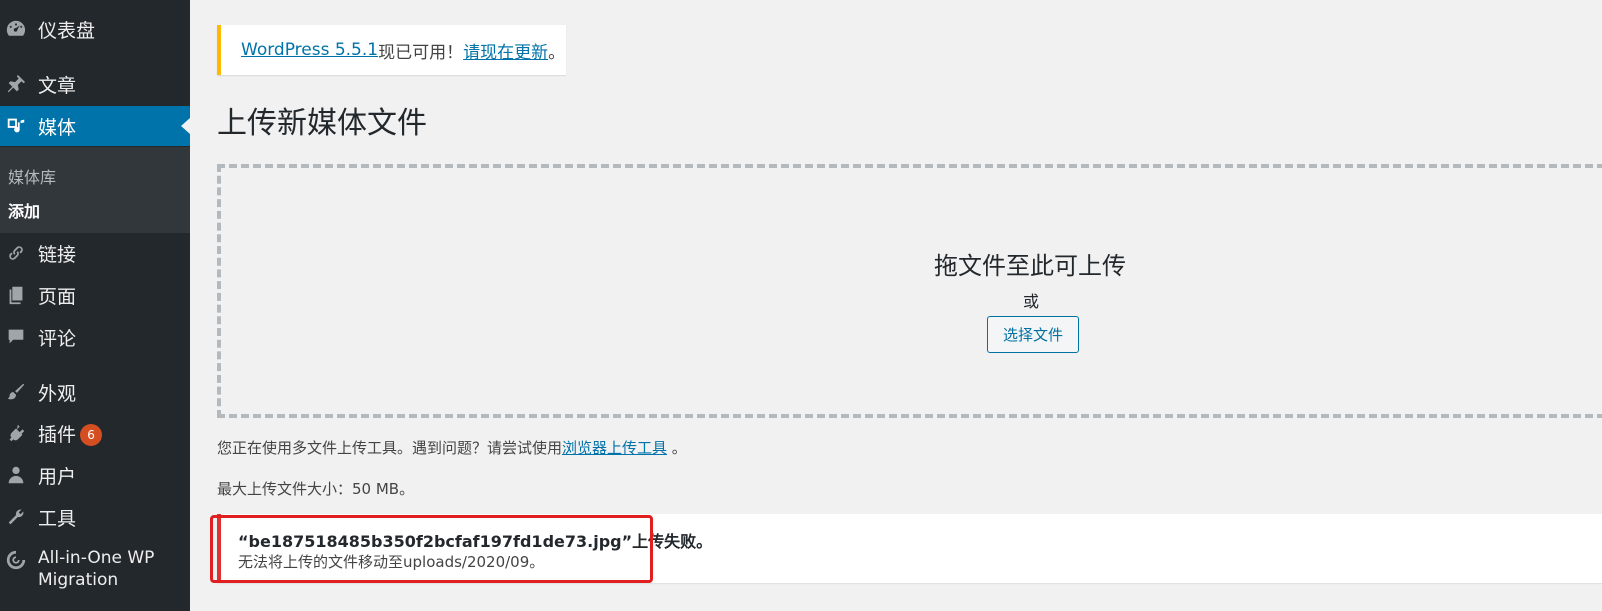  What do you see at coordinates (16, 29) in the screenshot?
I see `dashboard-icon` at bounding box center [16, 29].